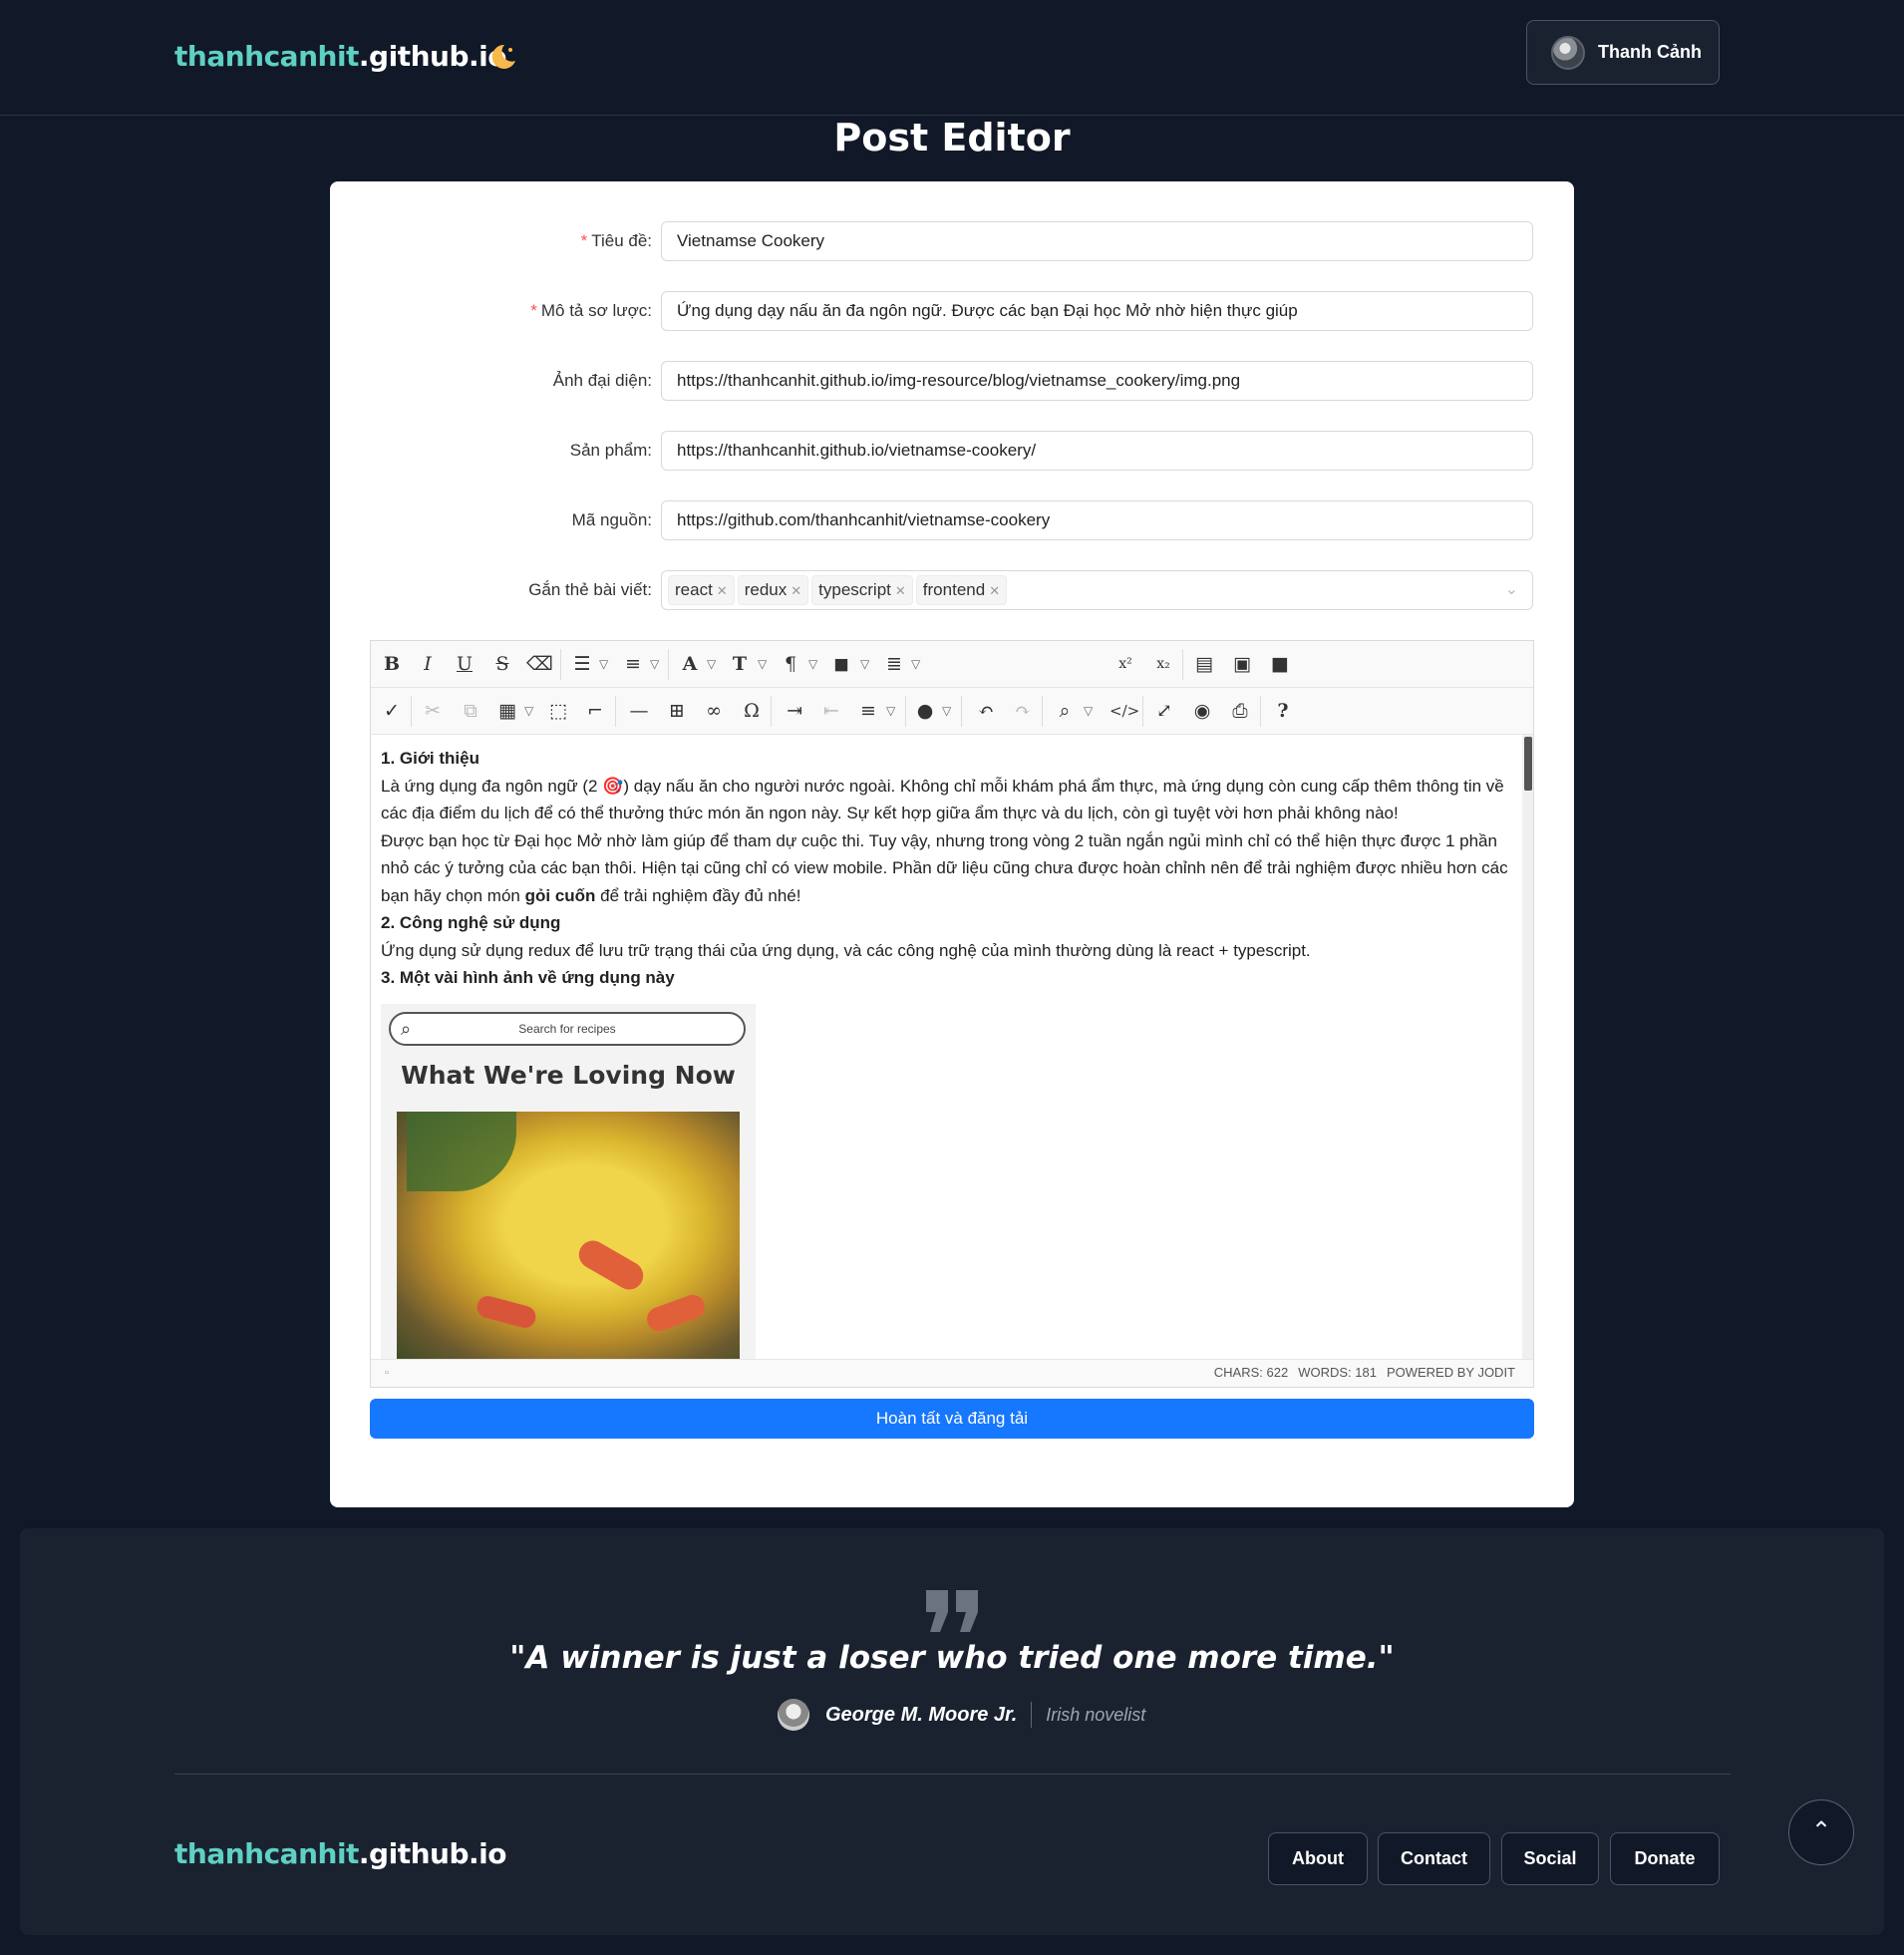 Image resolution: width=1904 pixels, height=1955 pixels. I want to click on site-header: thanhcanhit.github.io Thanh Cảnh, so click(952, 58).